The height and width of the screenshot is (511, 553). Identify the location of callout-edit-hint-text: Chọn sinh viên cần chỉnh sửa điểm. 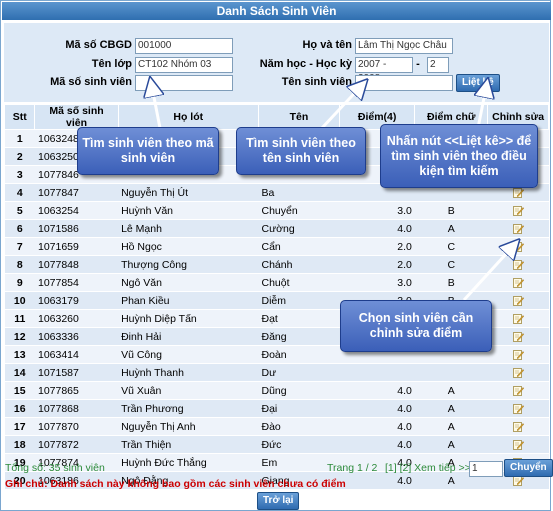
(416, 325).